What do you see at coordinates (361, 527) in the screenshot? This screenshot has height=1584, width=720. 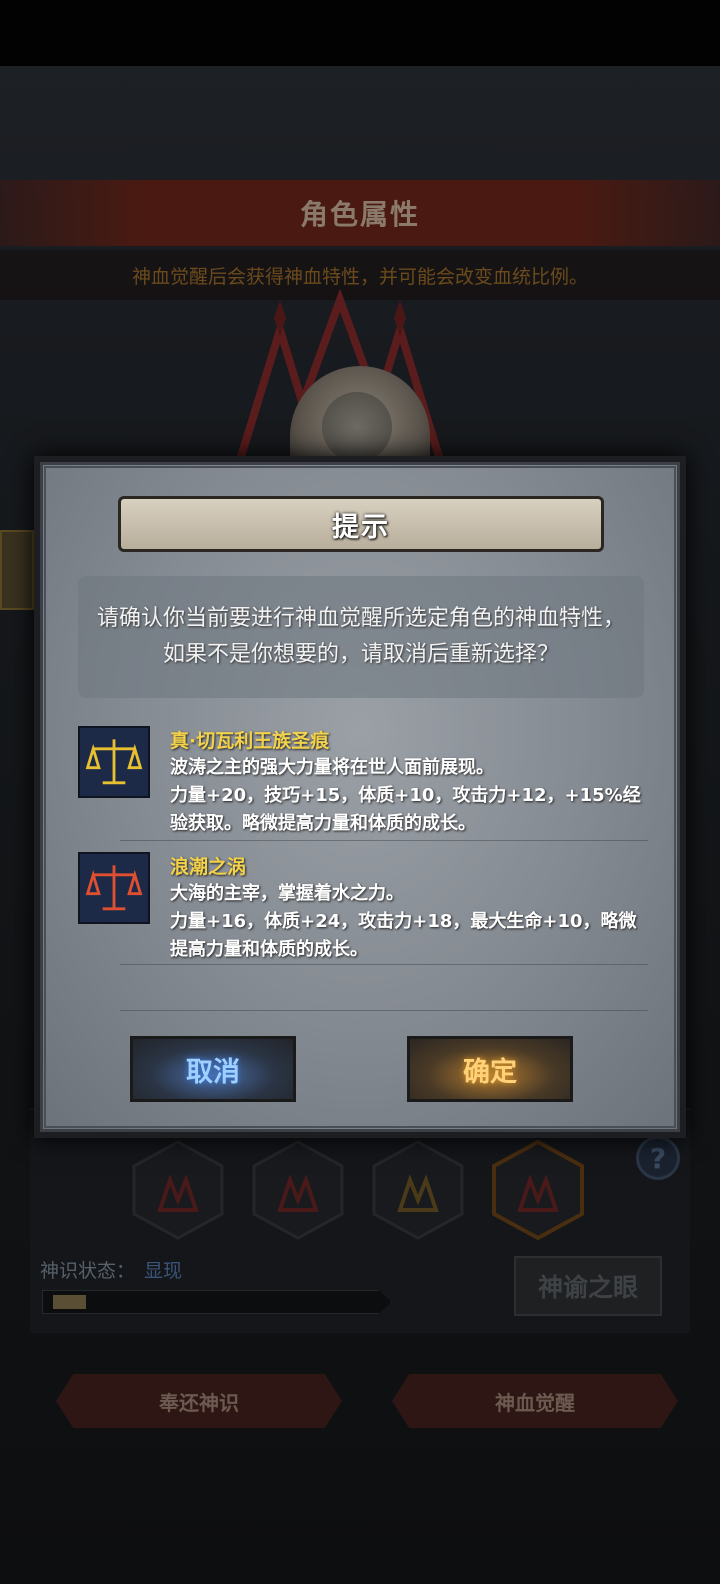 I see `dialog-title: 提示` at bounding box center [361, 527].